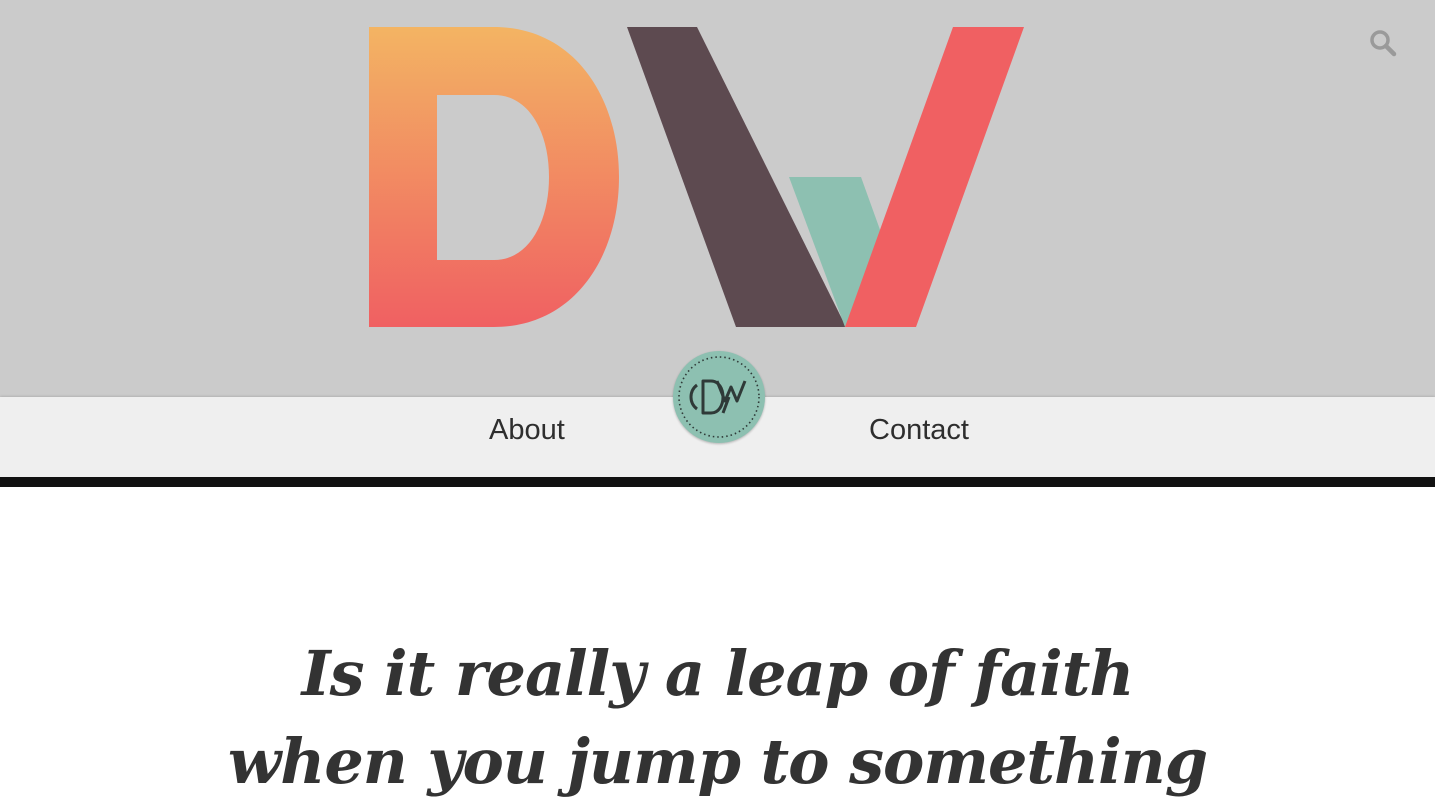 Image resolution: width=1435 pixels, height=806 pixels. I want to click on nav-about-link: About, so click(527, 430).